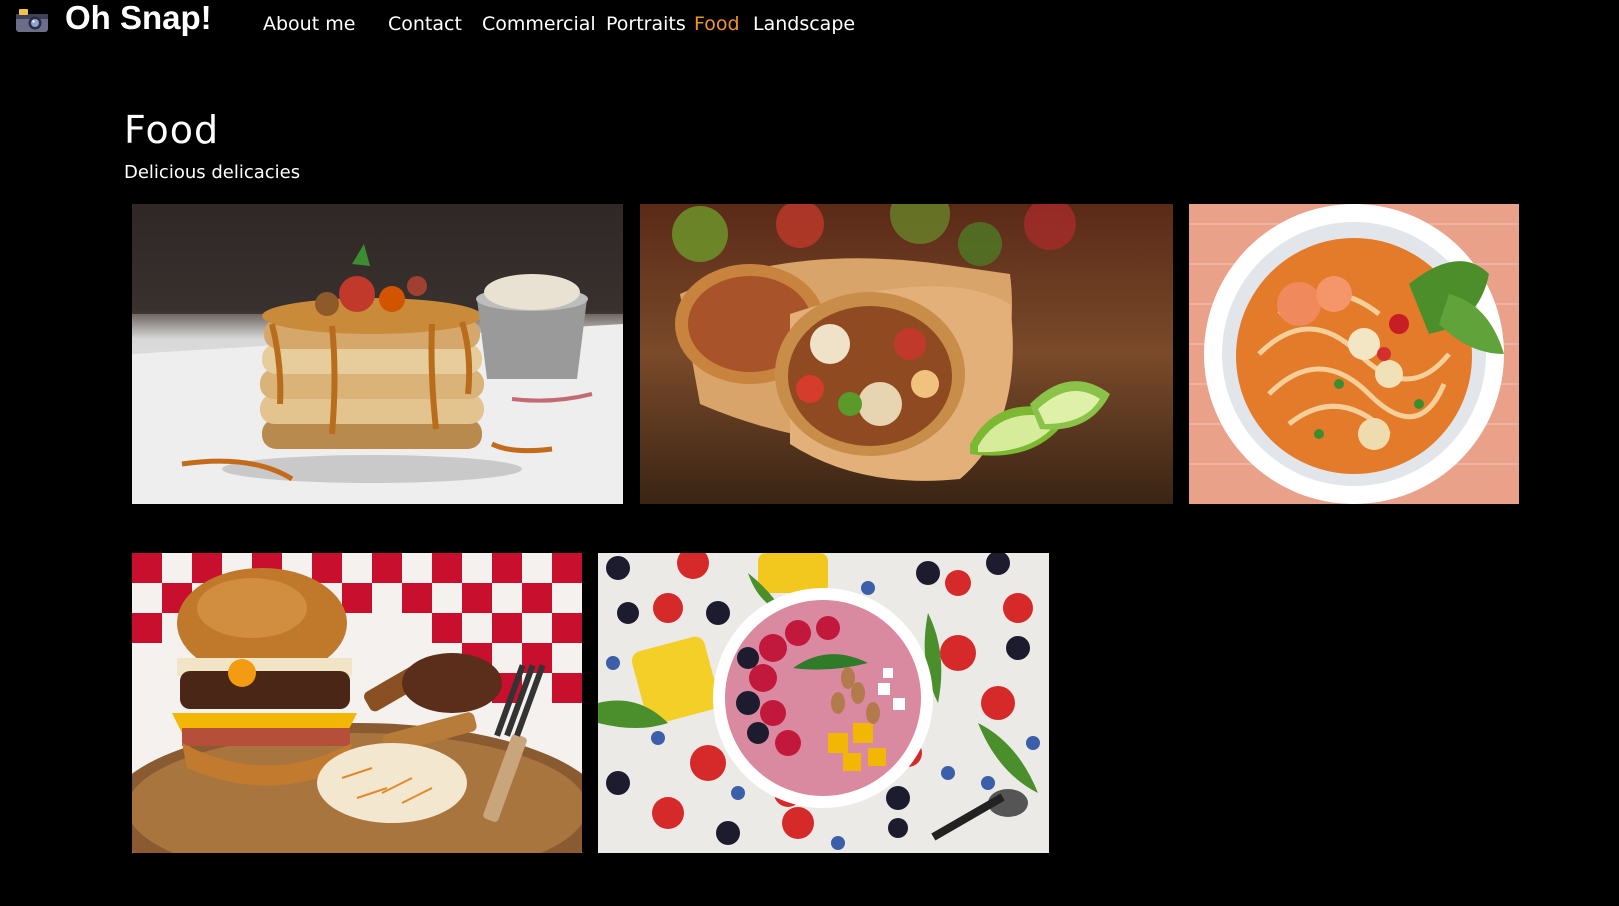  I want to click on burger-photo, so click(357, 703).